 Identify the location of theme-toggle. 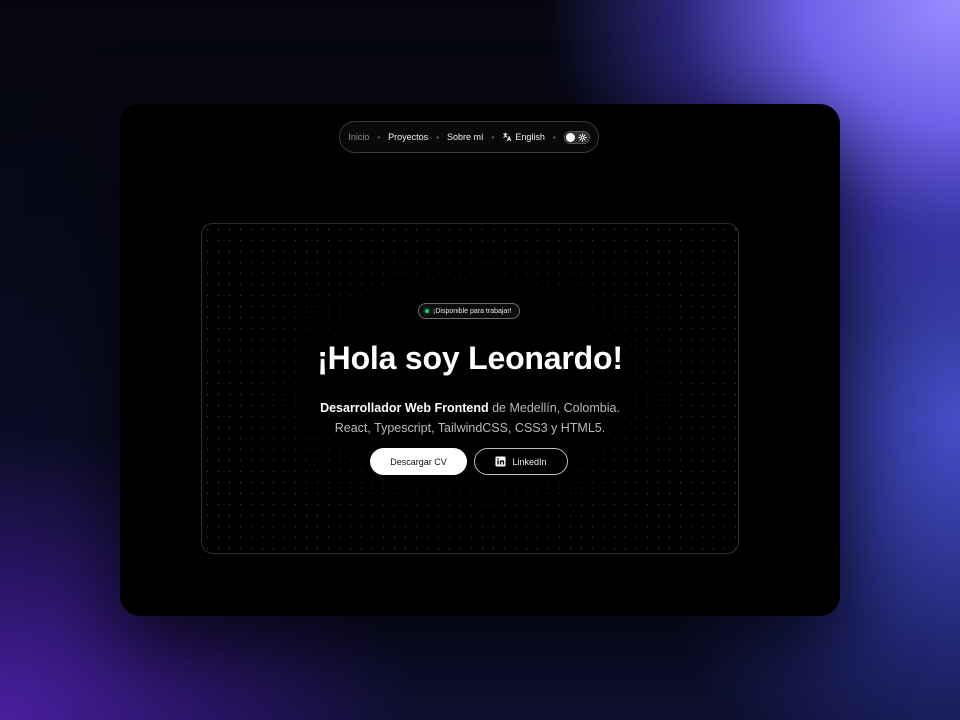
(576, 137).